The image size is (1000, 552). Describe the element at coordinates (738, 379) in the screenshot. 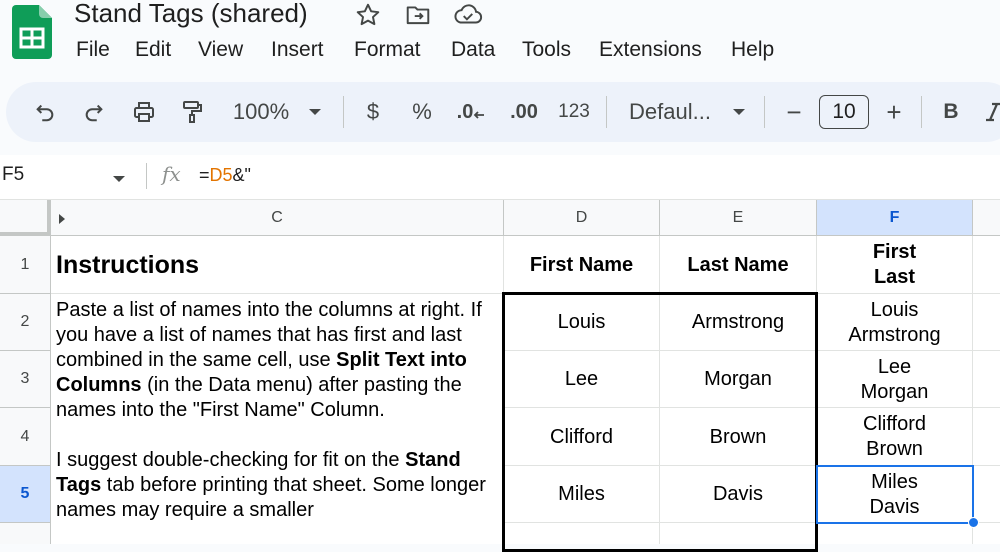

I see `cell-e3: Morgan` at that location.